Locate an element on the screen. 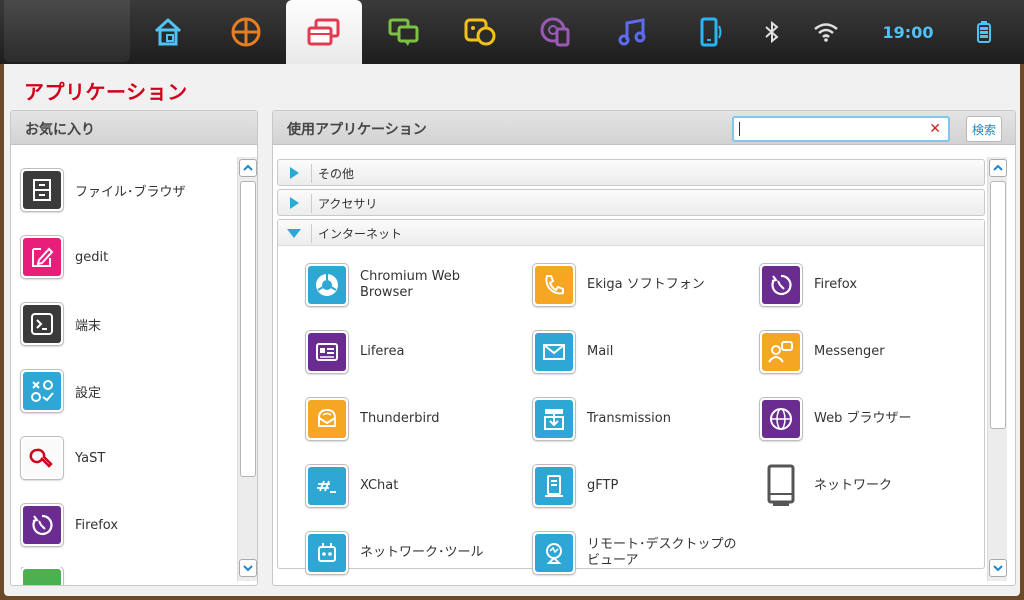 Image resolution: width=1024 pixels, height=600 pixels. favorite-item-settings: 設定 is located at coordinates (126, 391).